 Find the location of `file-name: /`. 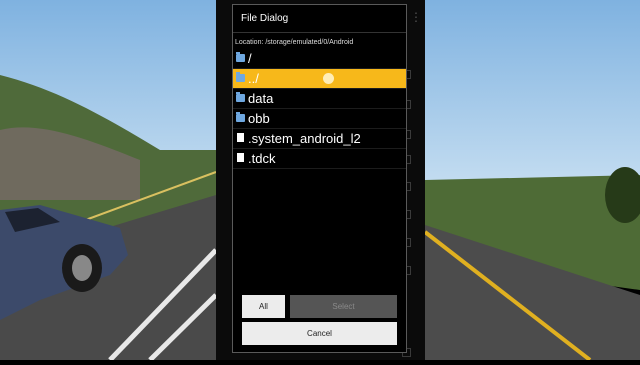

file-name: / is located at coordinates (250, 58).